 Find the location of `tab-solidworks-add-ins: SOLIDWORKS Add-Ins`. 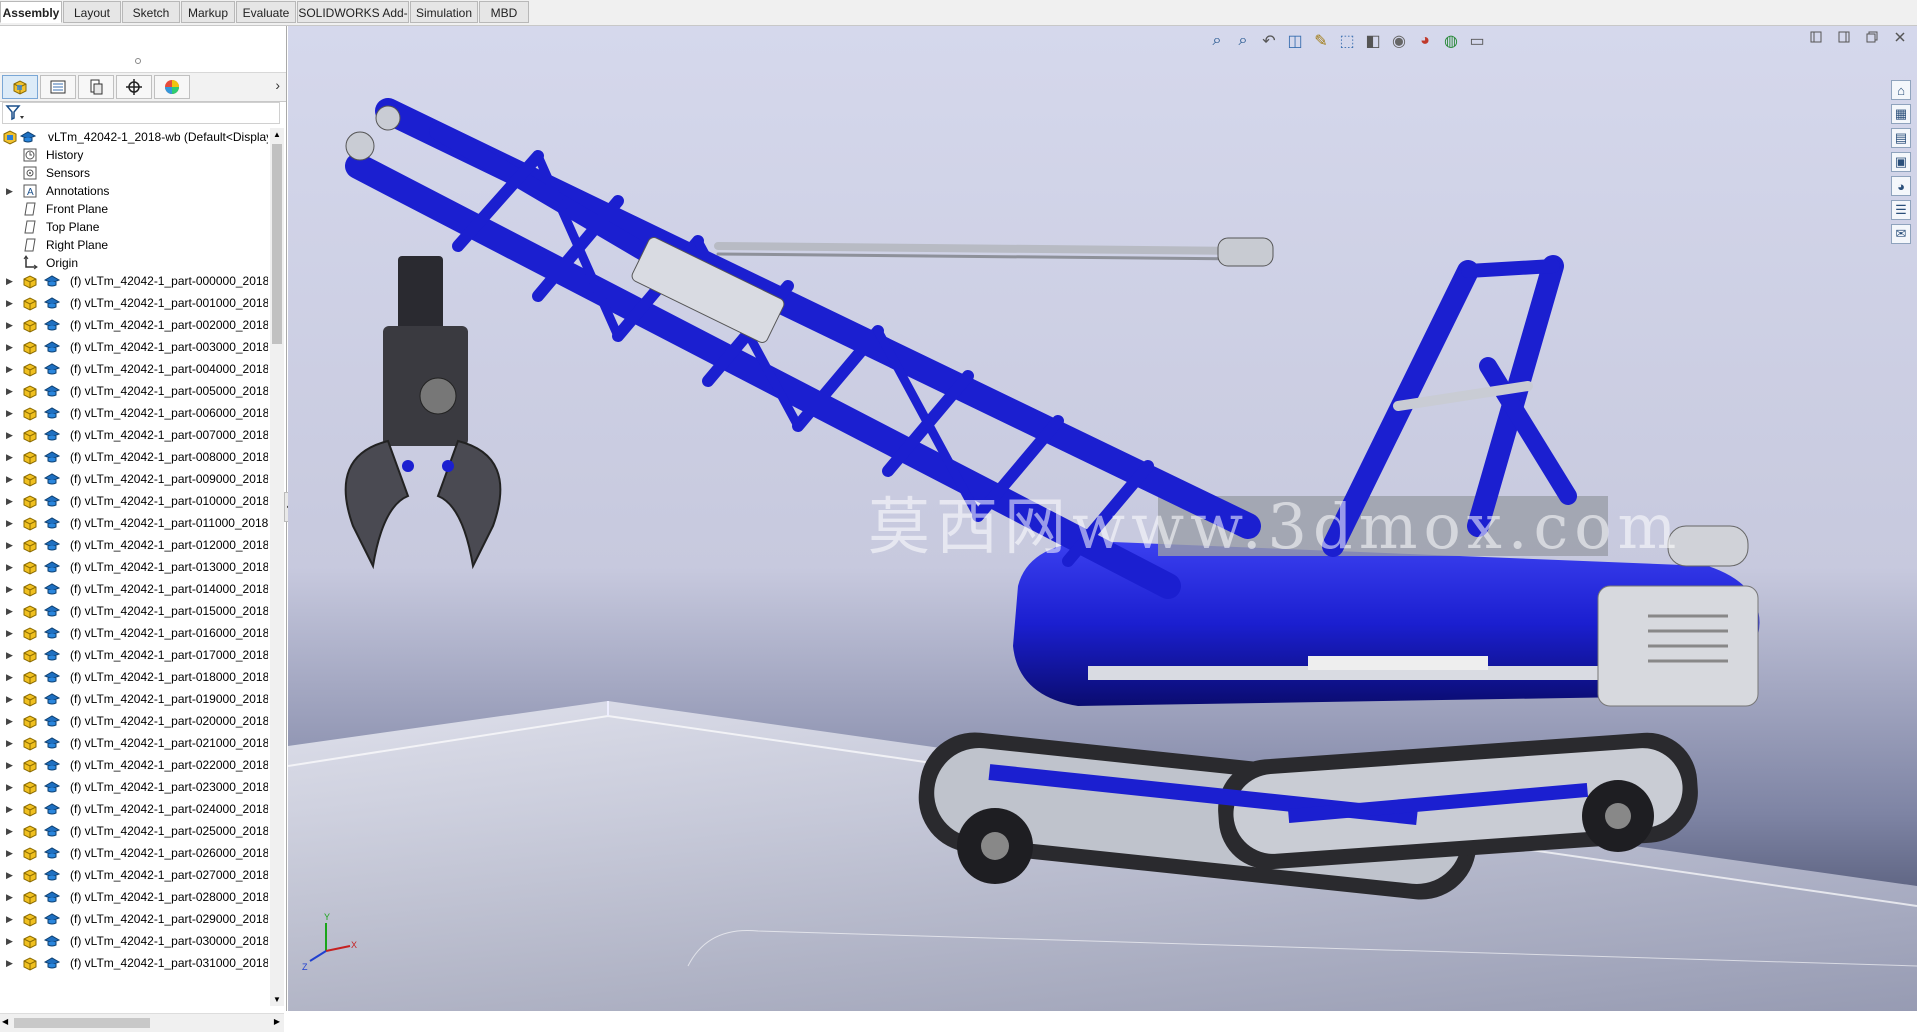

tab-solidworks-add-ins: SOLIDWORKS Add-Ins is located at coordinates (353, 21).